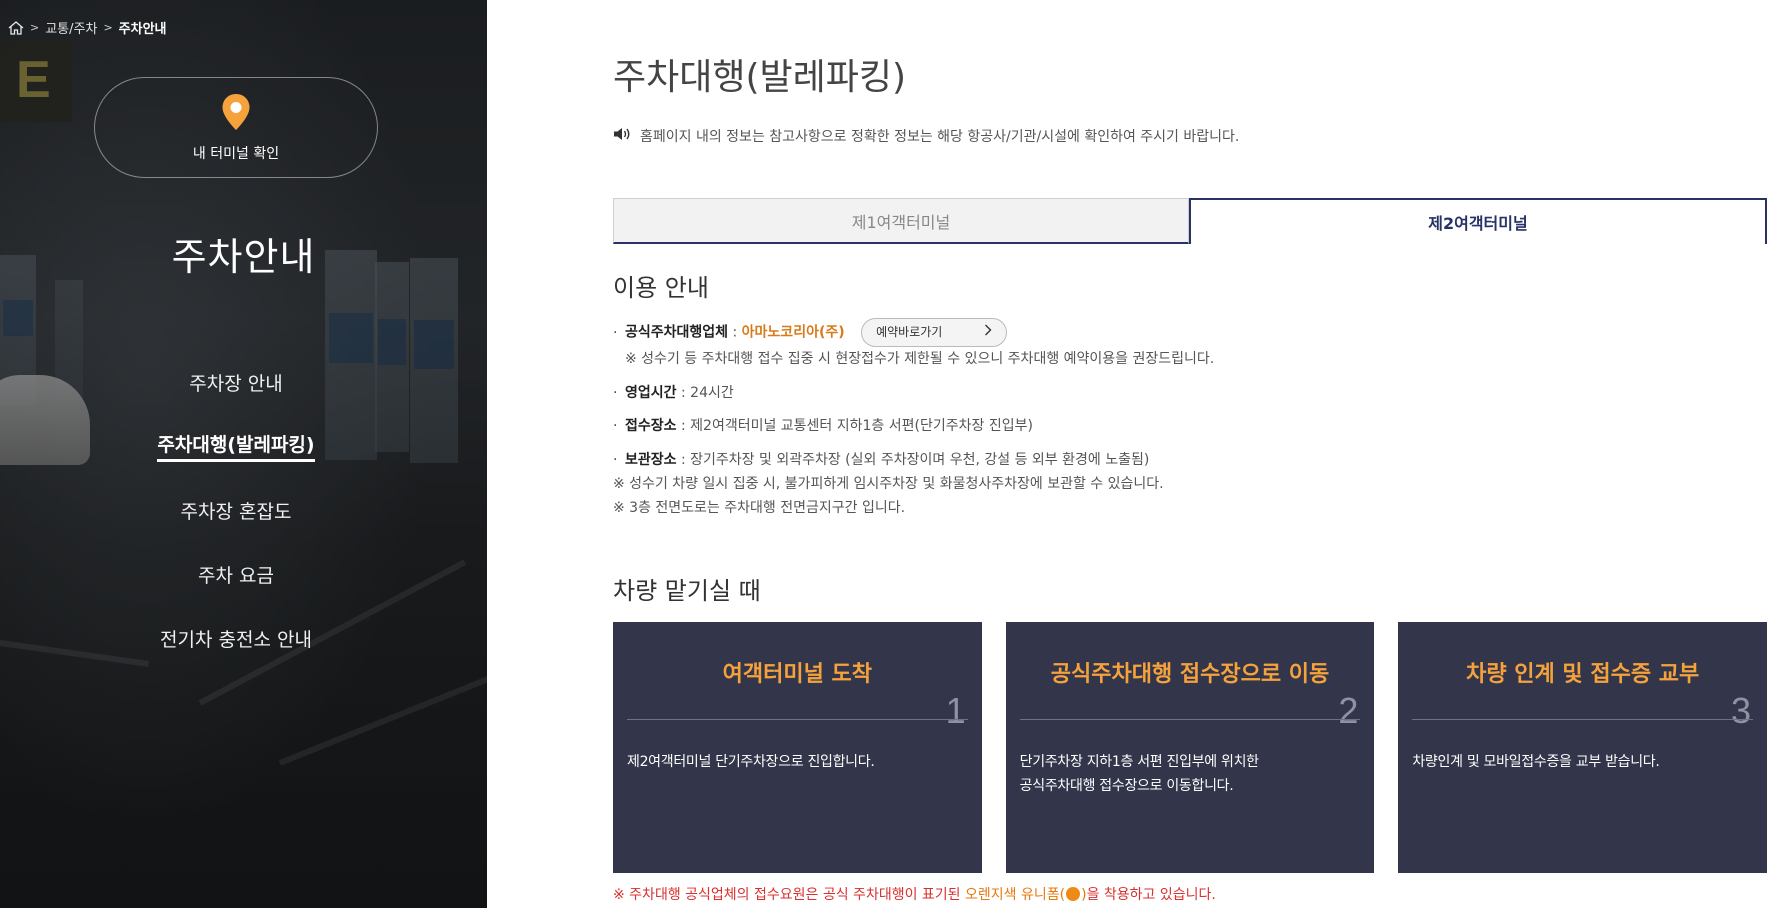 This screenshot has height=908, width=1777. I want to click on step-description: 제2여객터미널 단기주차장으로 진입합니다., so click(751, 762).